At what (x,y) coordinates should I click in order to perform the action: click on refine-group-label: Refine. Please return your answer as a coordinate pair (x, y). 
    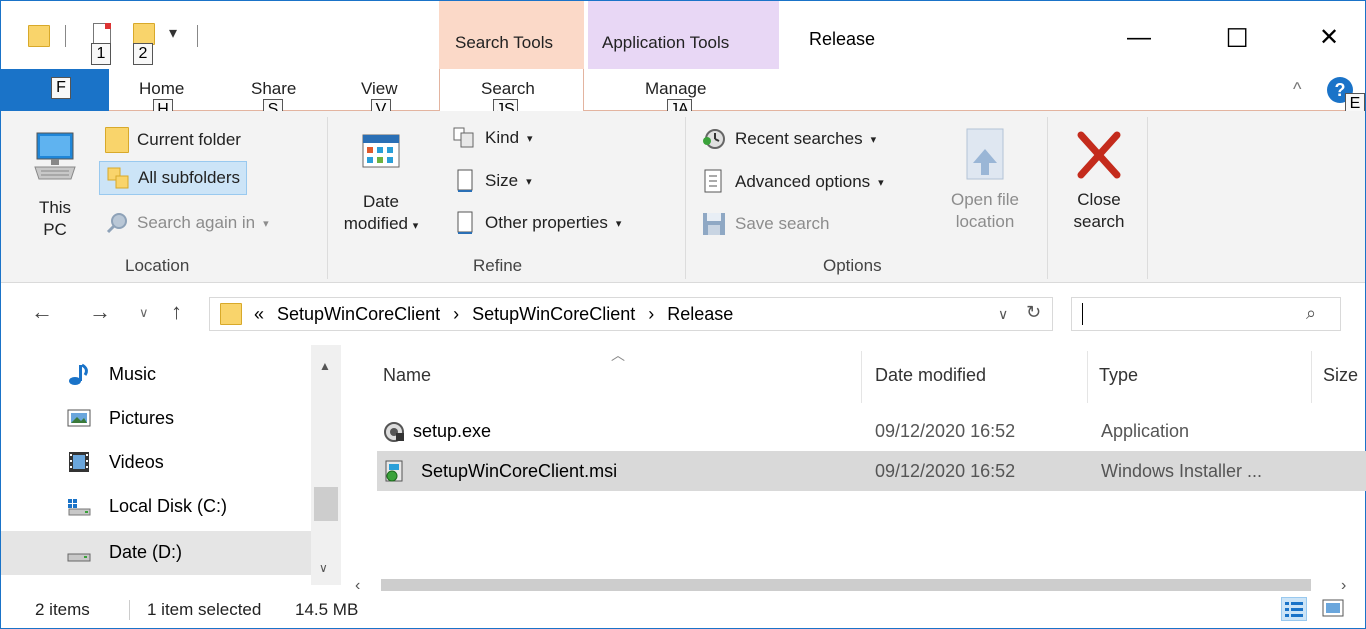
    Looking at the image, I should click on (498, 265).